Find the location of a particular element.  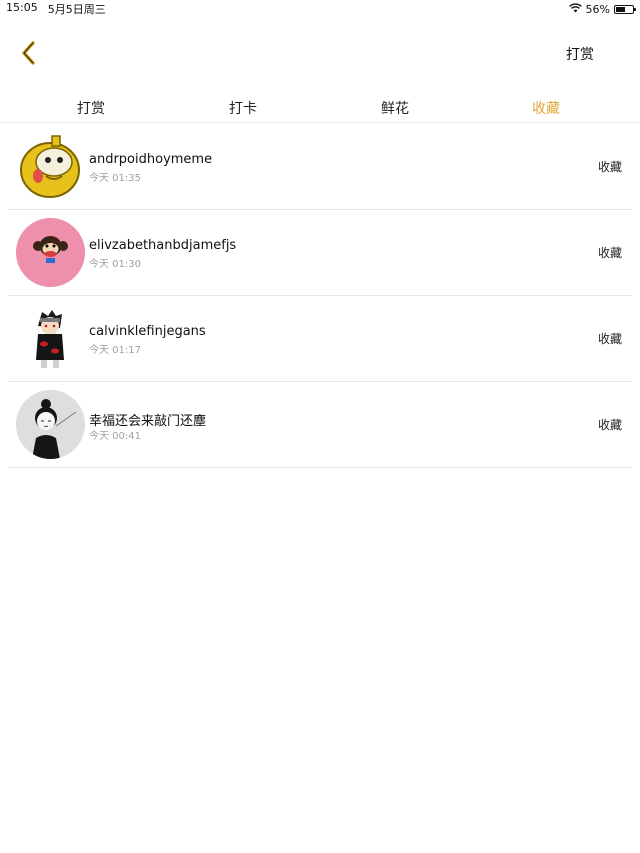

back-button is located at coordinates (29, 55).